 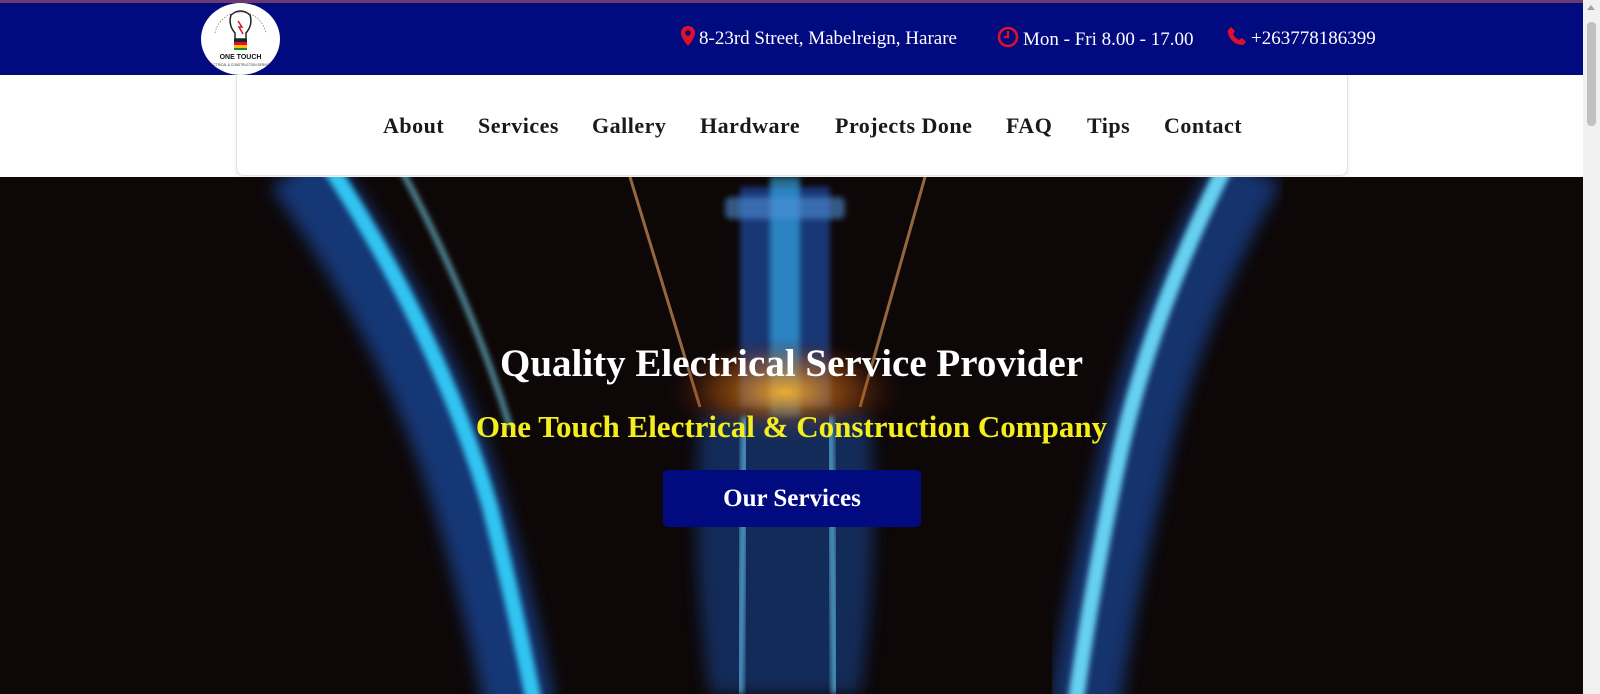 I want to click on hours-text: Mon - Fri 8.00 - 17.00, so click(x=1108, y=39).